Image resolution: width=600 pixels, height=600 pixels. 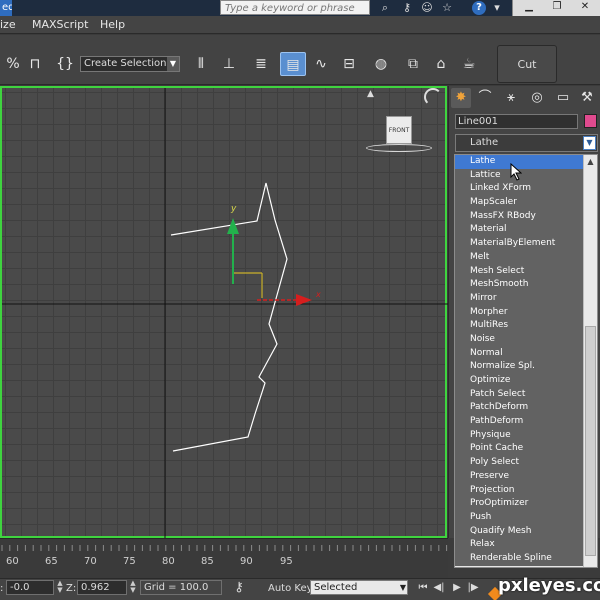 I want to click on modifier-list-item: Preserve, so click(x=519, y=476).